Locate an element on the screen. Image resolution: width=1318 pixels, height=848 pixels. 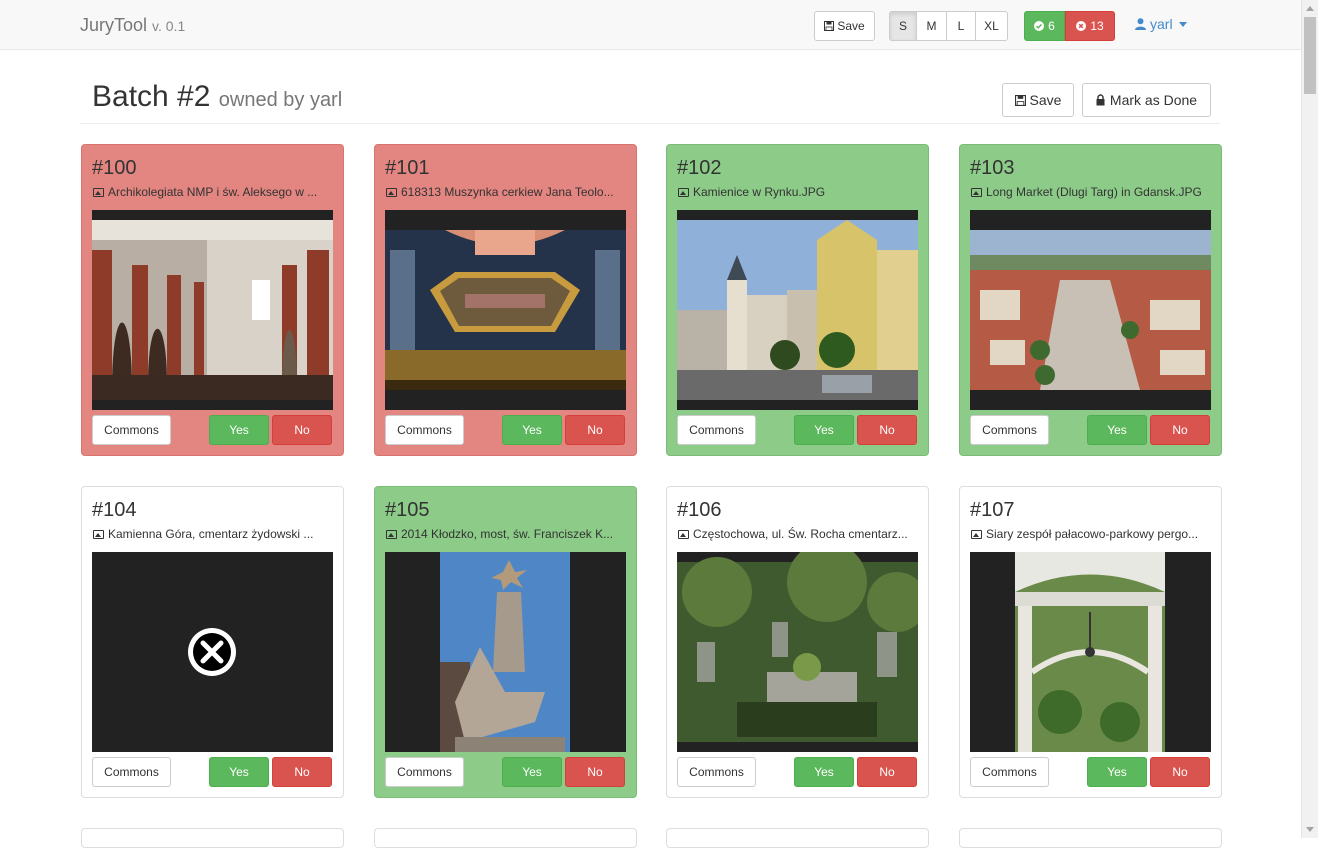
navbar-save-button: Save is located at coordinates (844, 26).